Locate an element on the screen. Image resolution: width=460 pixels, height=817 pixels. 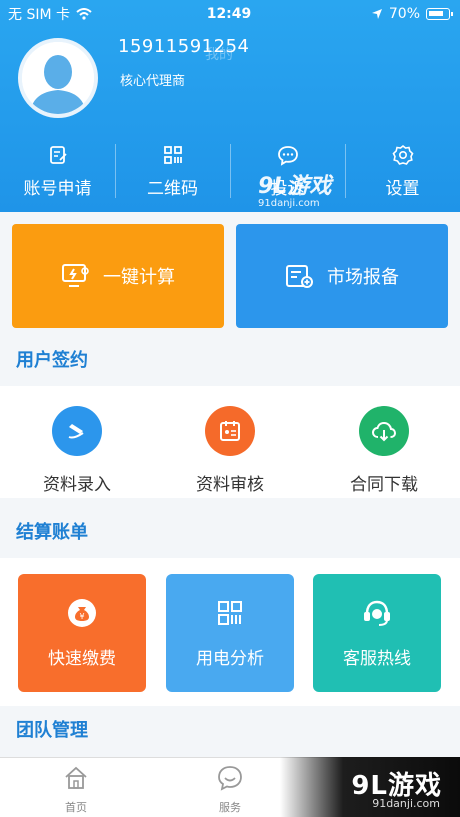
top-menu-label: 账号申请 is located at coordinates (57, 188).